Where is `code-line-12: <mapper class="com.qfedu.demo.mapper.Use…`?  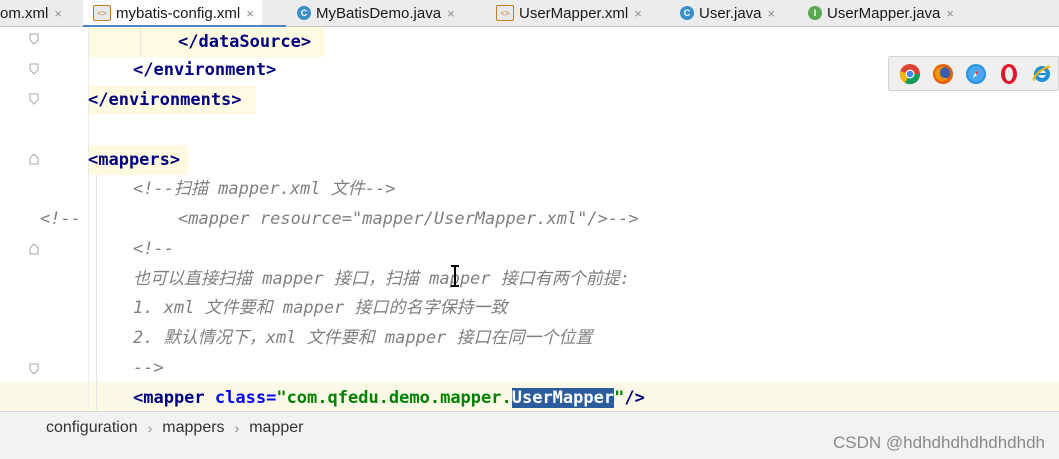
code-line-12: <mapper class="com.qfedu.demo.mapper.Use… is located at coordinates (389, 398).